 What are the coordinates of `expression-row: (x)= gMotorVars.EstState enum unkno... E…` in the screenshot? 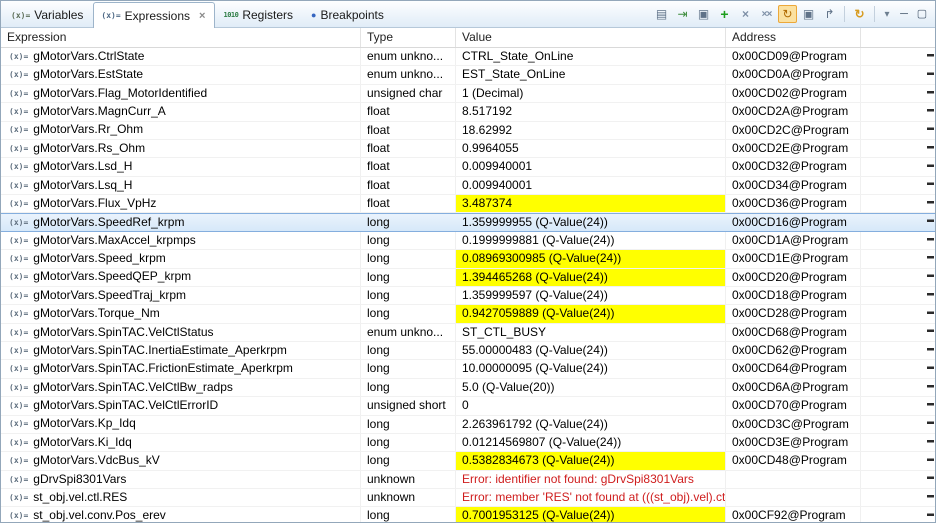 It's located at (468, 75).